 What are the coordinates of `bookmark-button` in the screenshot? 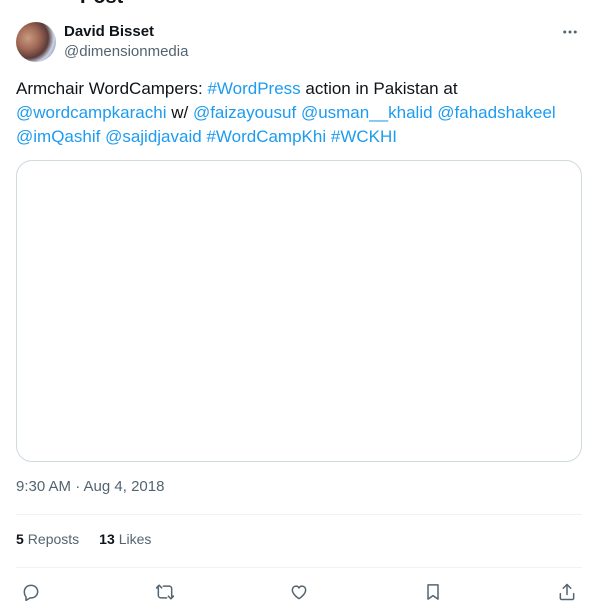 It's located at (433, 592).